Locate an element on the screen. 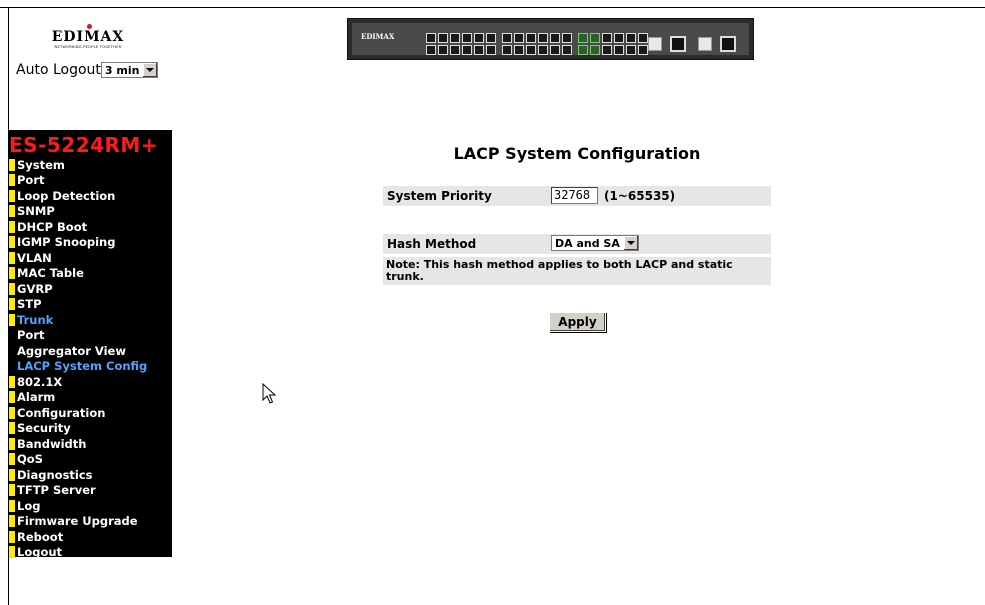 The width and height of the screenshot is (985, 605). sidebar-item-snmp: SNMP is located at coordinates (90, 212).